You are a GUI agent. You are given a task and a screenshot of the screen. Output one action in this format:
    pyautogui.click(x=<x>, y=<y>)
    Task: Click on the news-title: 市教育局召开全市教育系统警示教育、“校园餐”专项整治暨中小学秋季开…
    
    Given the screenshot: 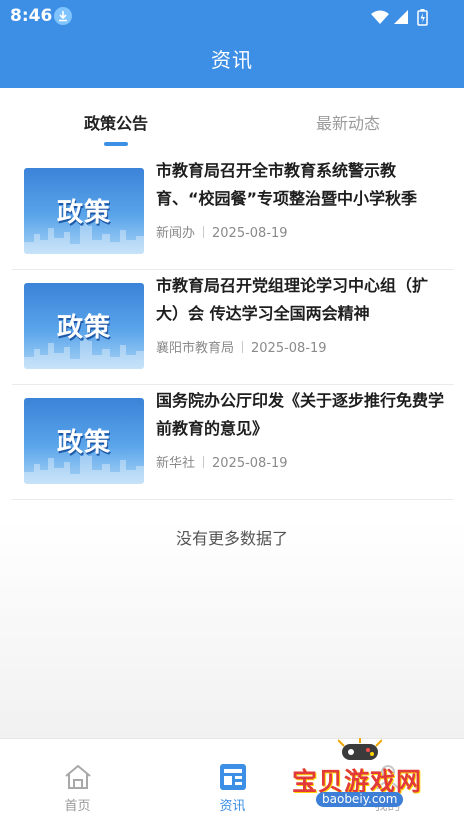 What is the action you would take?
    pyautogui.click(x=302, y=185)
    